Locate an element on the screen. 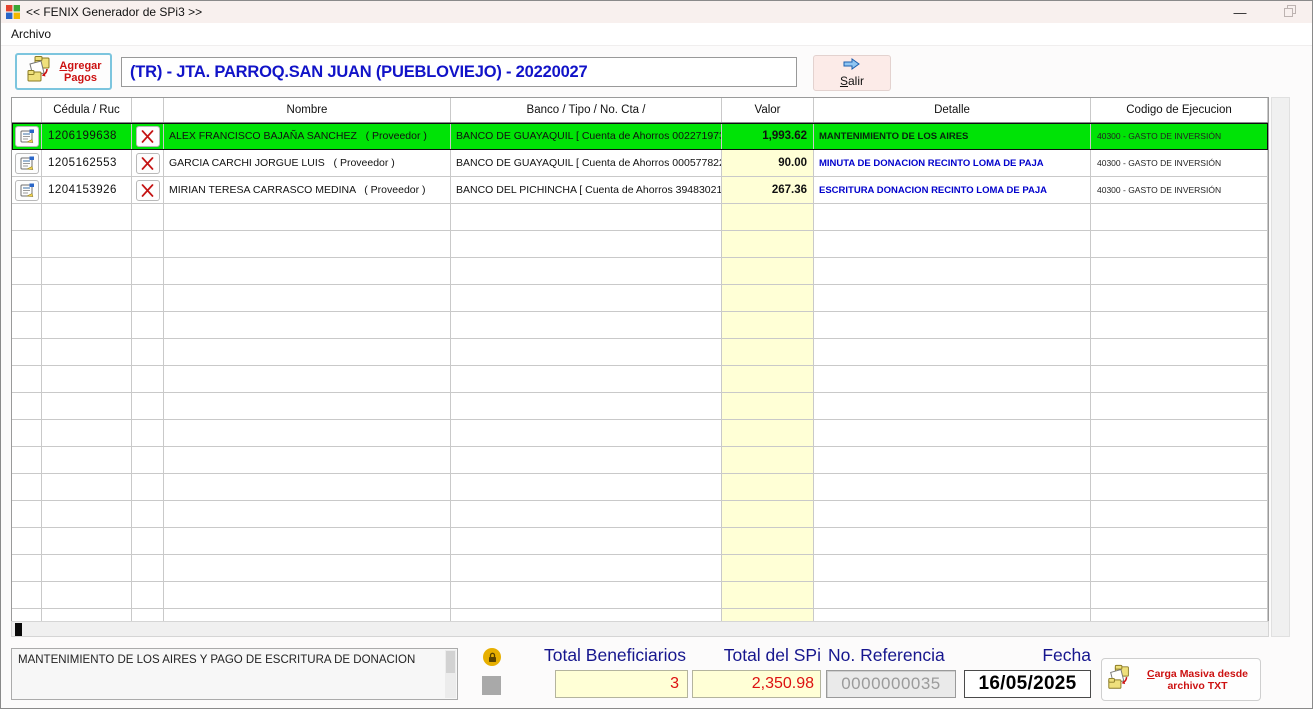  vertical-scrollbar is located at coordinates (1280, 367).